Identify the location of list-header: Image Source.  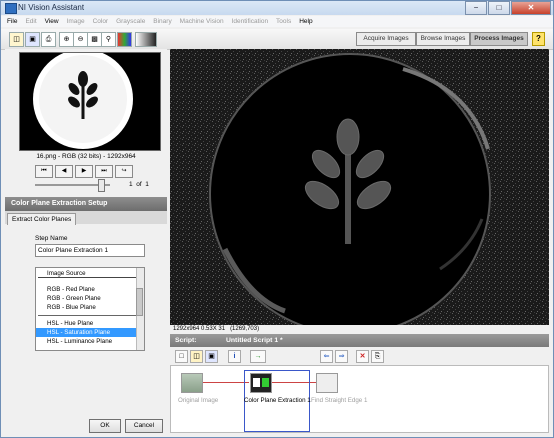
(87, 273).